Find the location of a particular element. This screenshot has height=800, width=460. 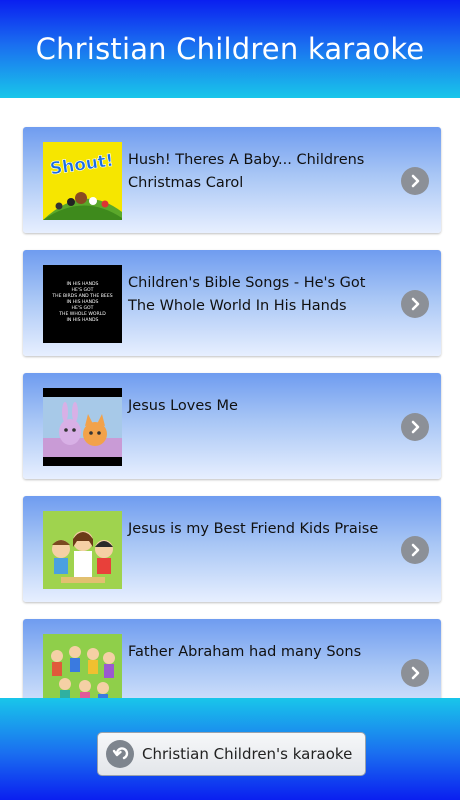

back-button: Christian Children's karaoke is located at coordinates (231, 754).